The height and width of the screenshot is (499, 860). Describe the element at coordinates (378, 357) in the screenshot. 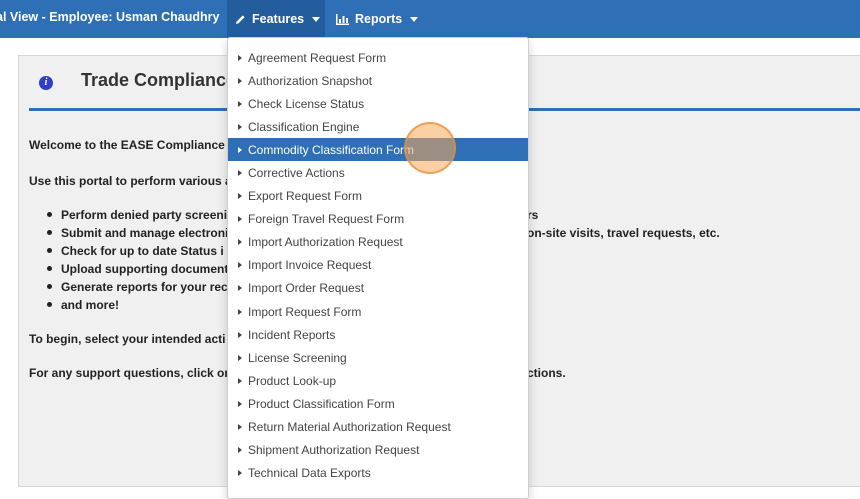

I see `menu-item-license-screening: License Screening` at that location.